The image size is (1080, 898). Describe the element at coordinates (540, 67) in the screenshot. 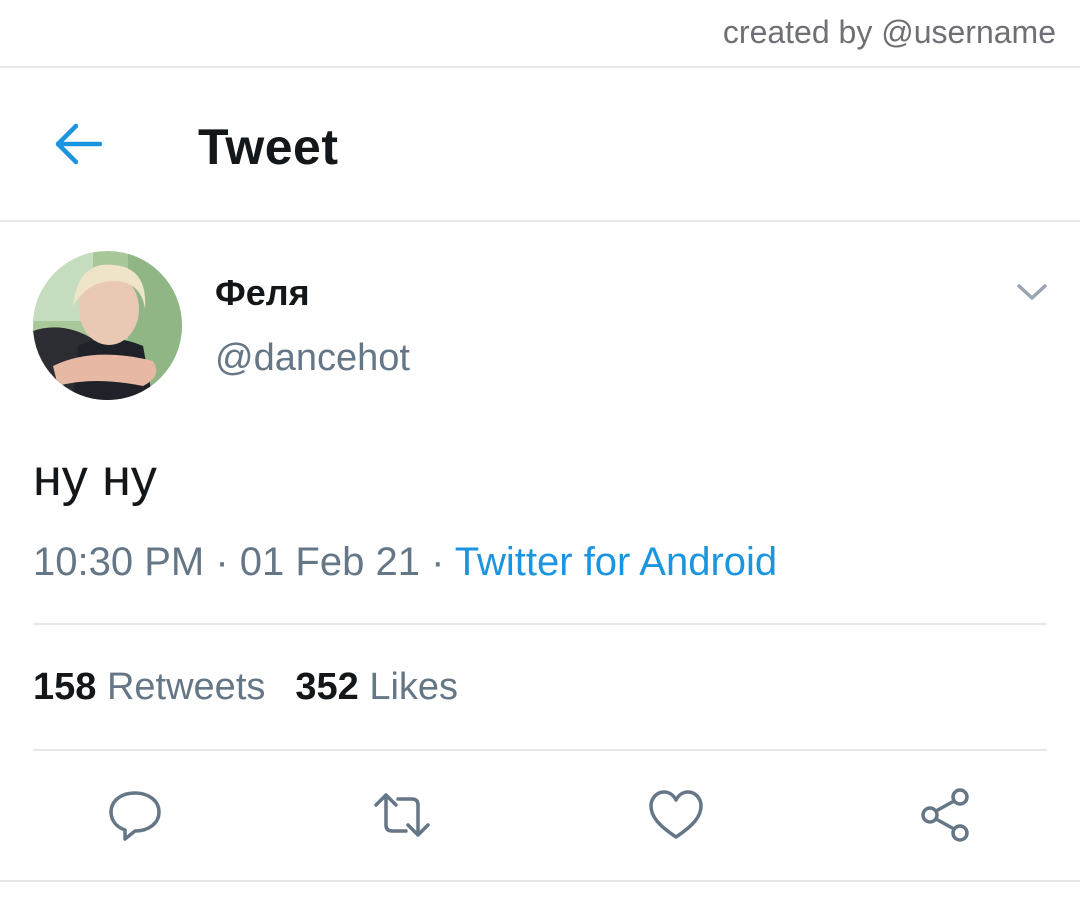

I see `topbar-divider` at that location.